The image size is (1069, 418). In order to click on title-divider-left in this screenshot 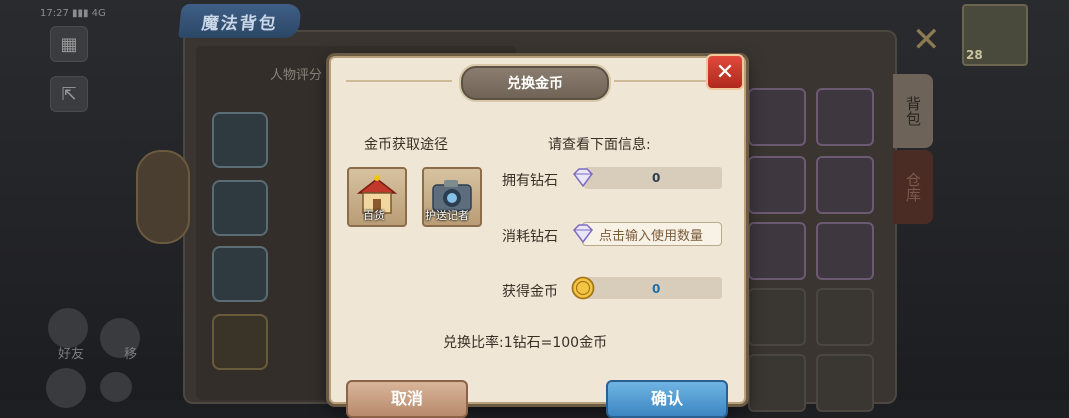, I will do `click(399, 81)`.